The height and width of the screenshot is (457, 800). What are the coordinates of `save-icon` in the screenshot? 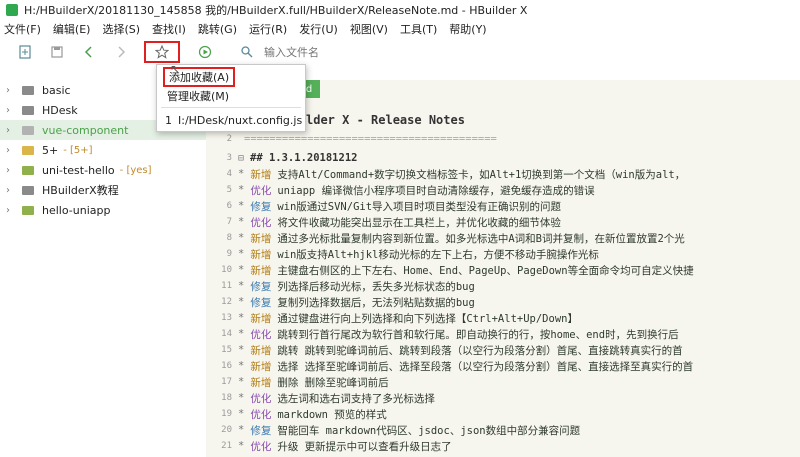 It's located at (57, 52).